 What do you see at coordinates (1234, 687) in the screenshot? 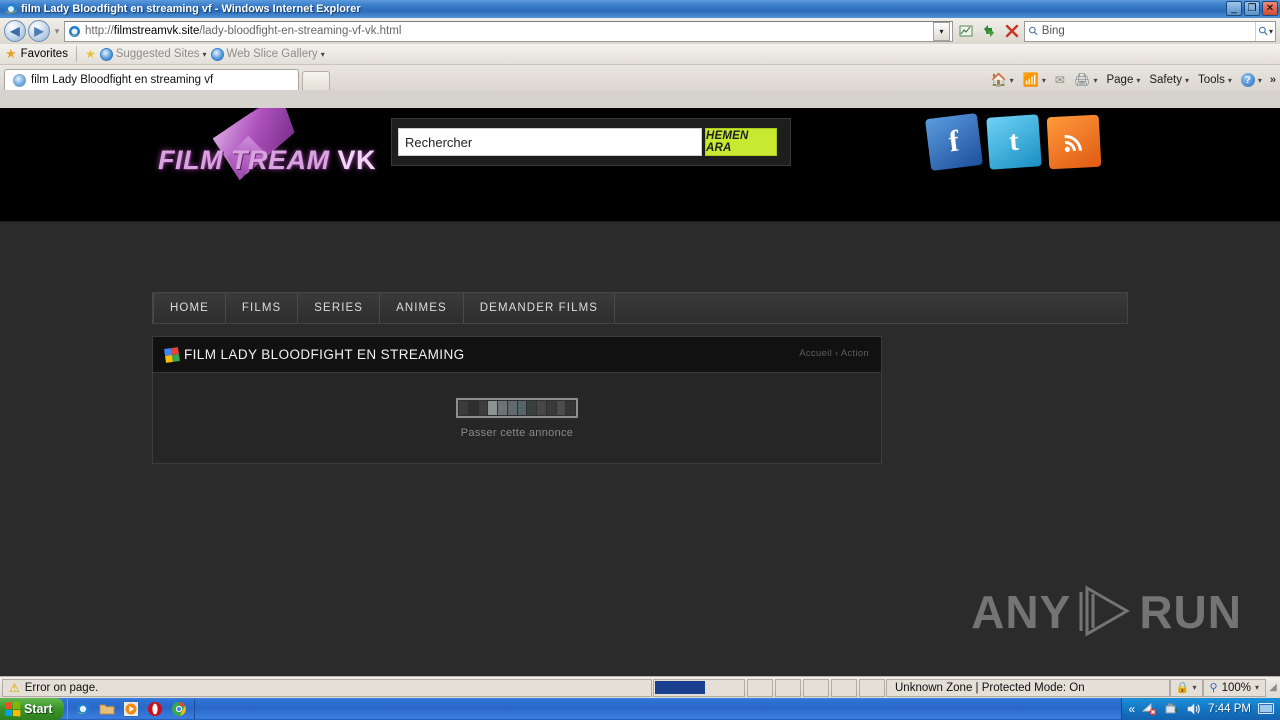
I see `zoom-control: ⚲ 100% ▾` at bounding box center [1234, 687].